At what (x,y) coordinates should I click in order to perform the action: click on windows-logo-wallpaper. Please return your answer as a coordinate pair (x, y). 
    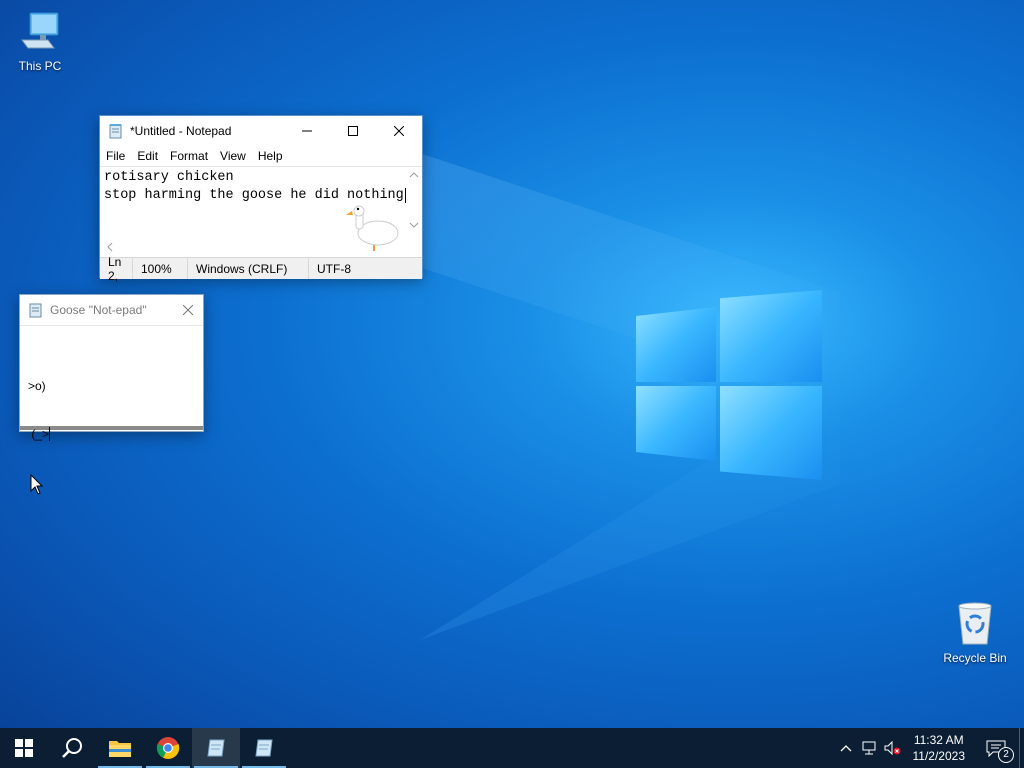
    Looking at the image, I should click on (729, 385).